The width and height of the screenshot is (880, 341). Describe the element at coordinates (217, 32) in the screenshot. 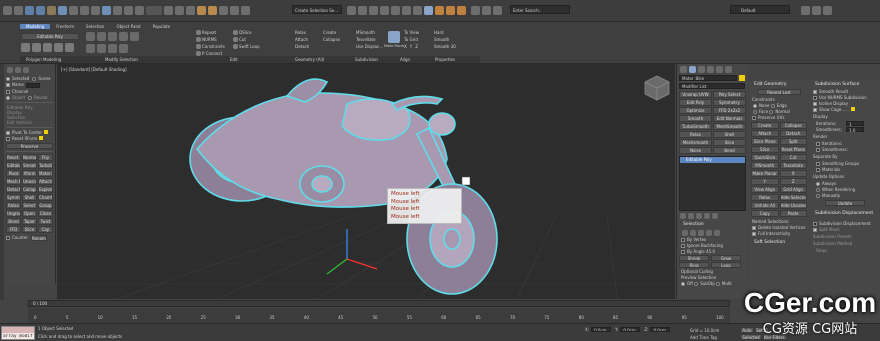

I see `edit-repeat: Repeat` at that location.